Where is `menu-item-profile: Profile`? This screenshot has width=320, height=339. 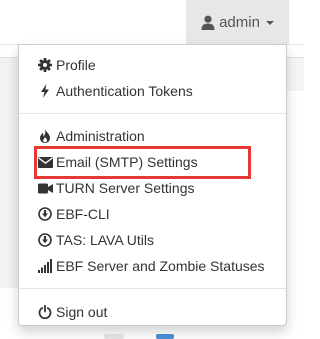
menu-item-profile: Profile is located at coordinates (152, 65).